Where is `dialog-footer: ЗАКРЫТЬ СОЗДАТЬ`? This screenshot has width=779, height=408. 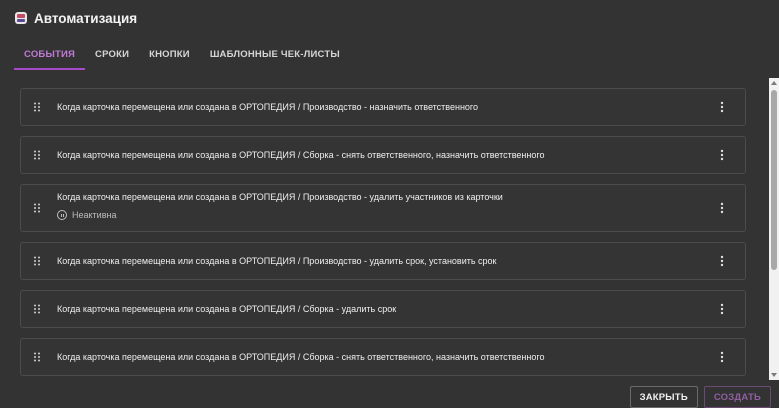 dialog-footer: ЗАКРЫТЬ СОЗДАТЬ is located at coordinates (700, 397).